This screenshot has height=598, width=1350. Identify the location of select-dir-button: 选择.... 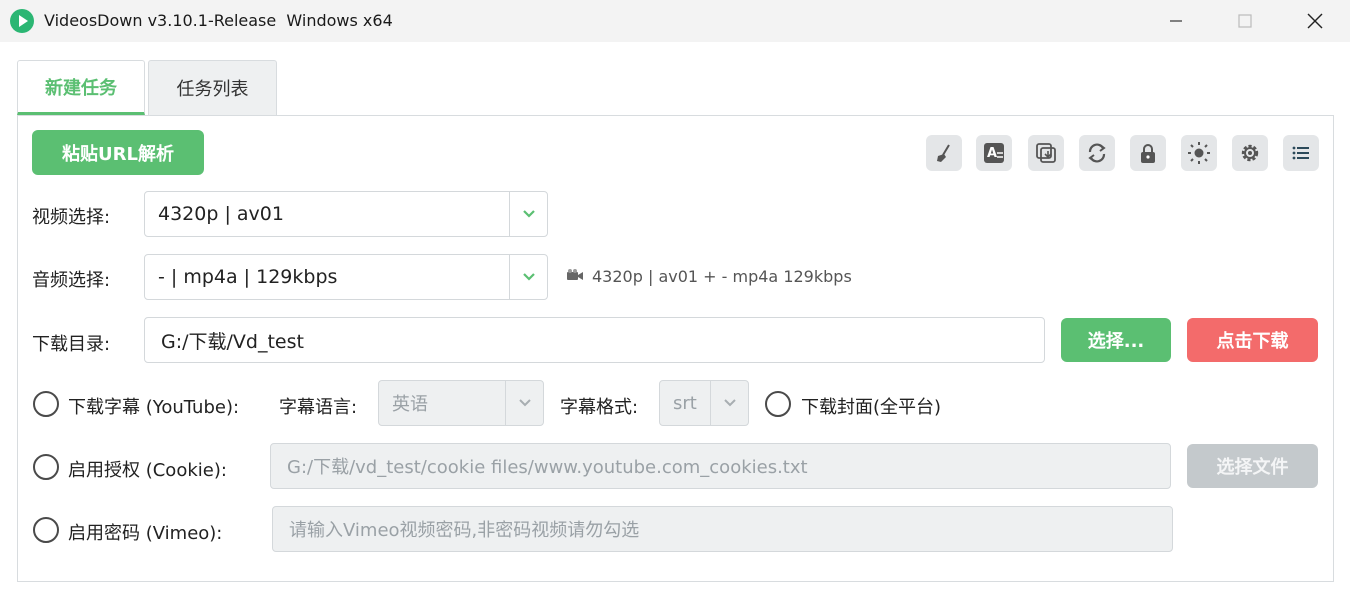
(1116, 340).